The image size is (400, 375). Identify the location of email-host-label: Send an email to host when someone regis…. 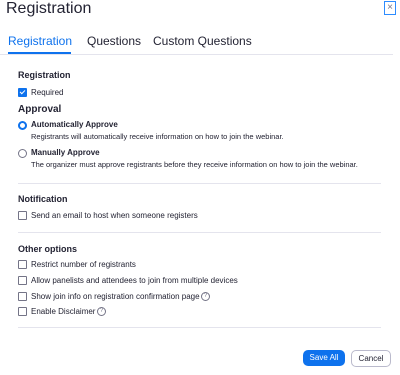
(114, 215).